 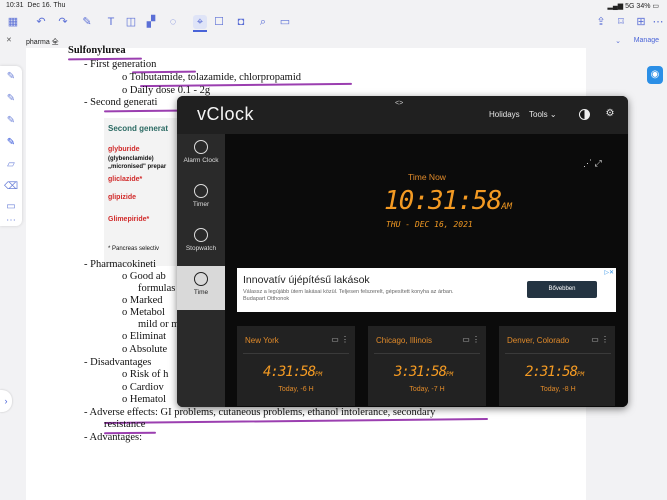 What do you see at coordinates (159, 324) in the screenshot?
I see `note-line: mild or m` at bounding box center [159, 324].